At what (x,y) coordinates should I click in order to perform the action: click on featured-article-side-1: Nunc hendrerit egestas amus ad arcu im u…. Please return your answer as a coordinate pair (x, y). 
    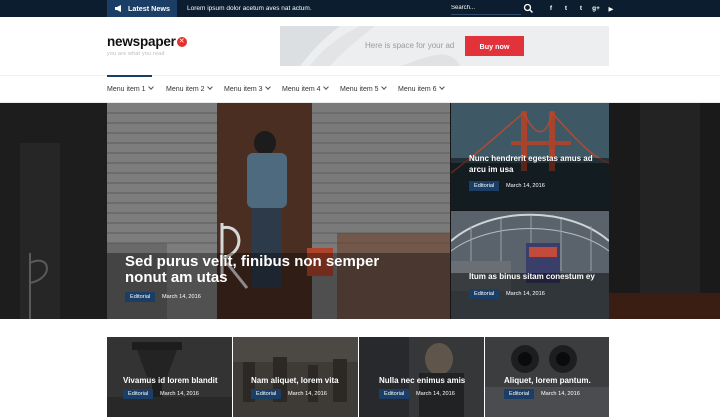
    Looking at the image, I should click on (530, 156).